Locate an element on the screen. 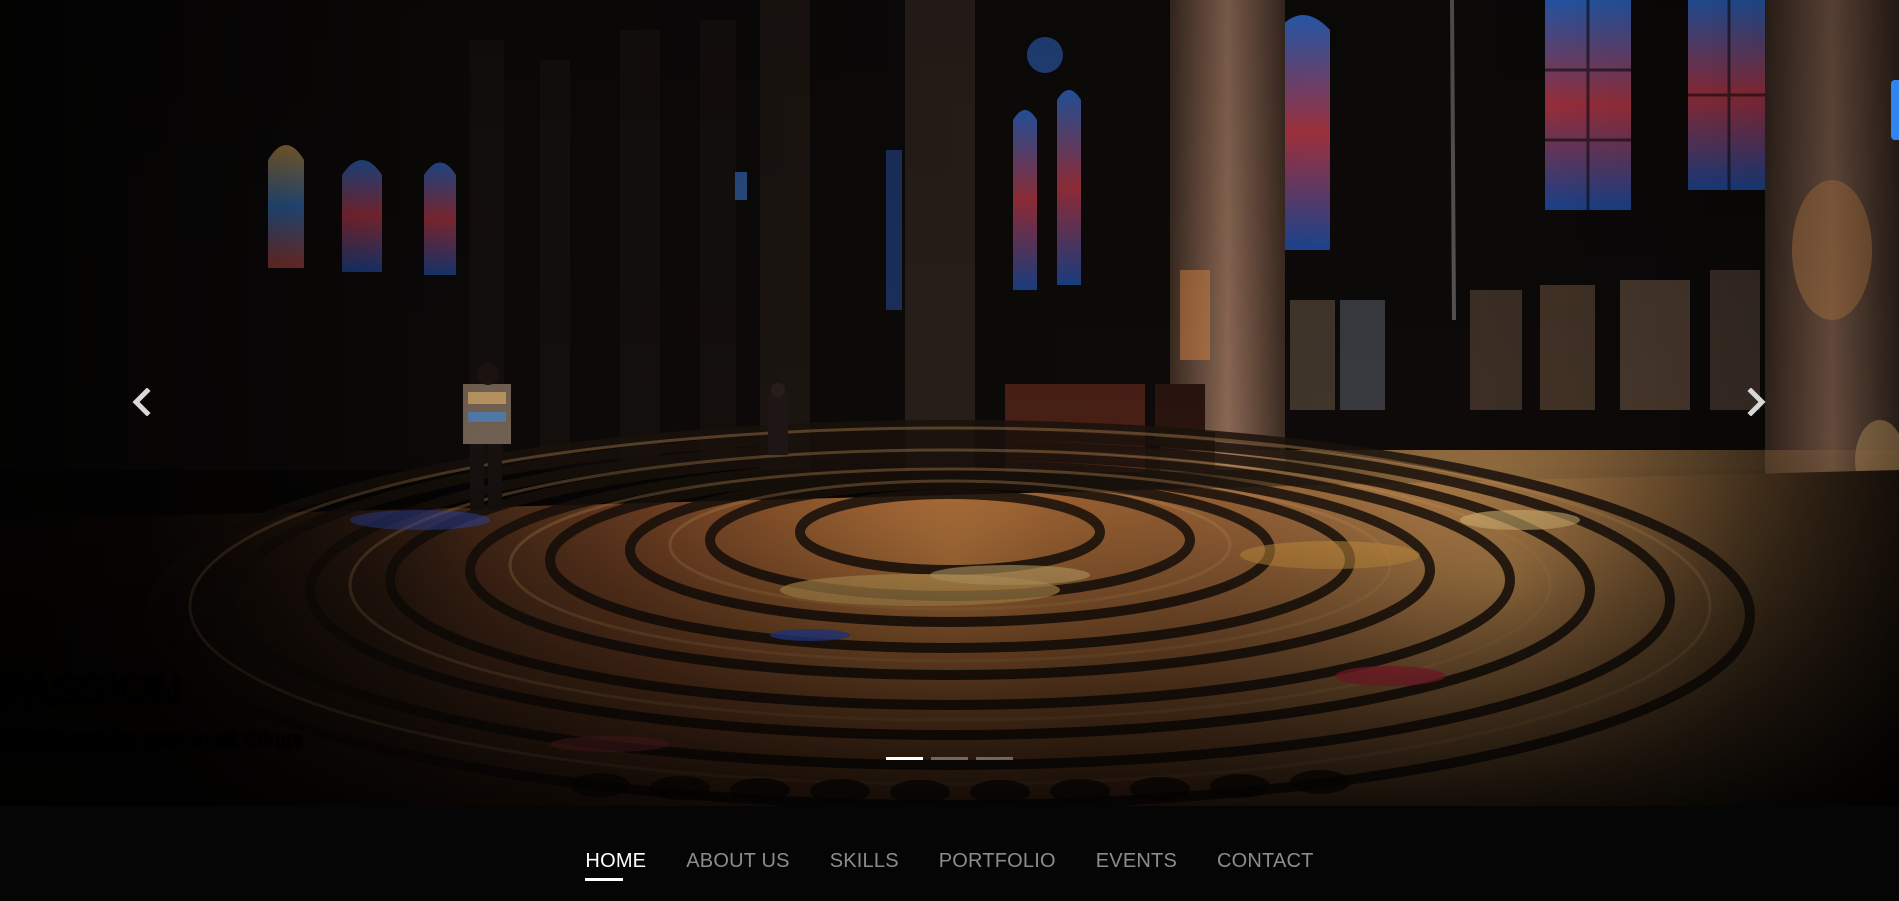  chevron-left-icon is located at coordinates (141, 402).